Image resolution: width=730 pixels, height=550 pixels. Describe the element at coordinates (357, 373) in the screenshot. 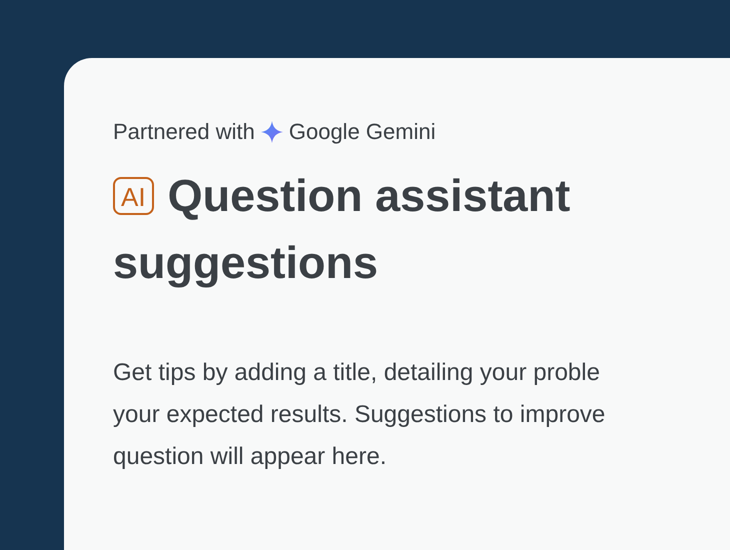

I see `description-line: Get tips by adding a title, detailing your proble` at that location.